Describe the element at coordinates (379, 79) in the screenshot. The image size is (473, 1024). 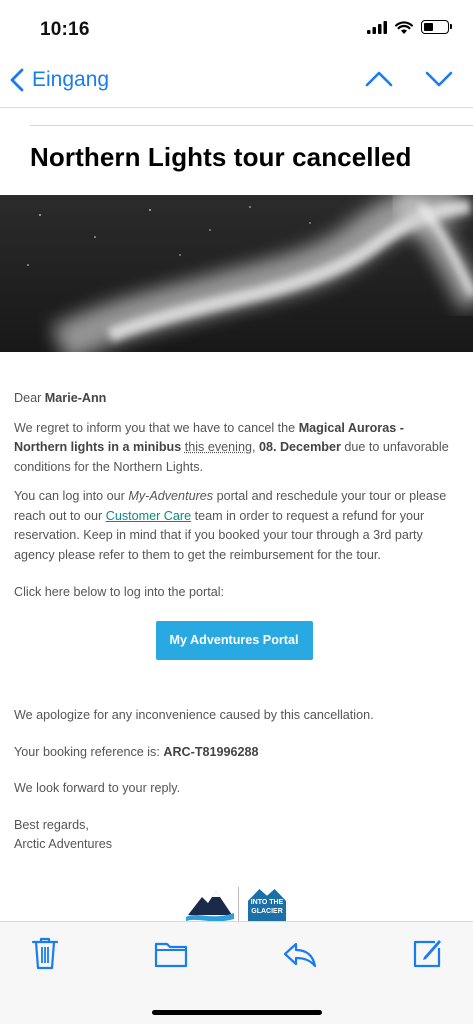
I see `chevron-up-icon` at that location.